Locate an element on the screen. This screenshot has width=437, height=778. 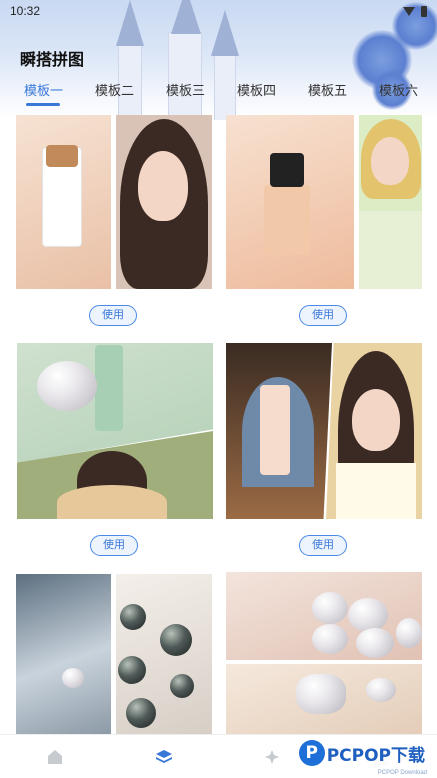
home-icon is located at coordinates (55, 757).